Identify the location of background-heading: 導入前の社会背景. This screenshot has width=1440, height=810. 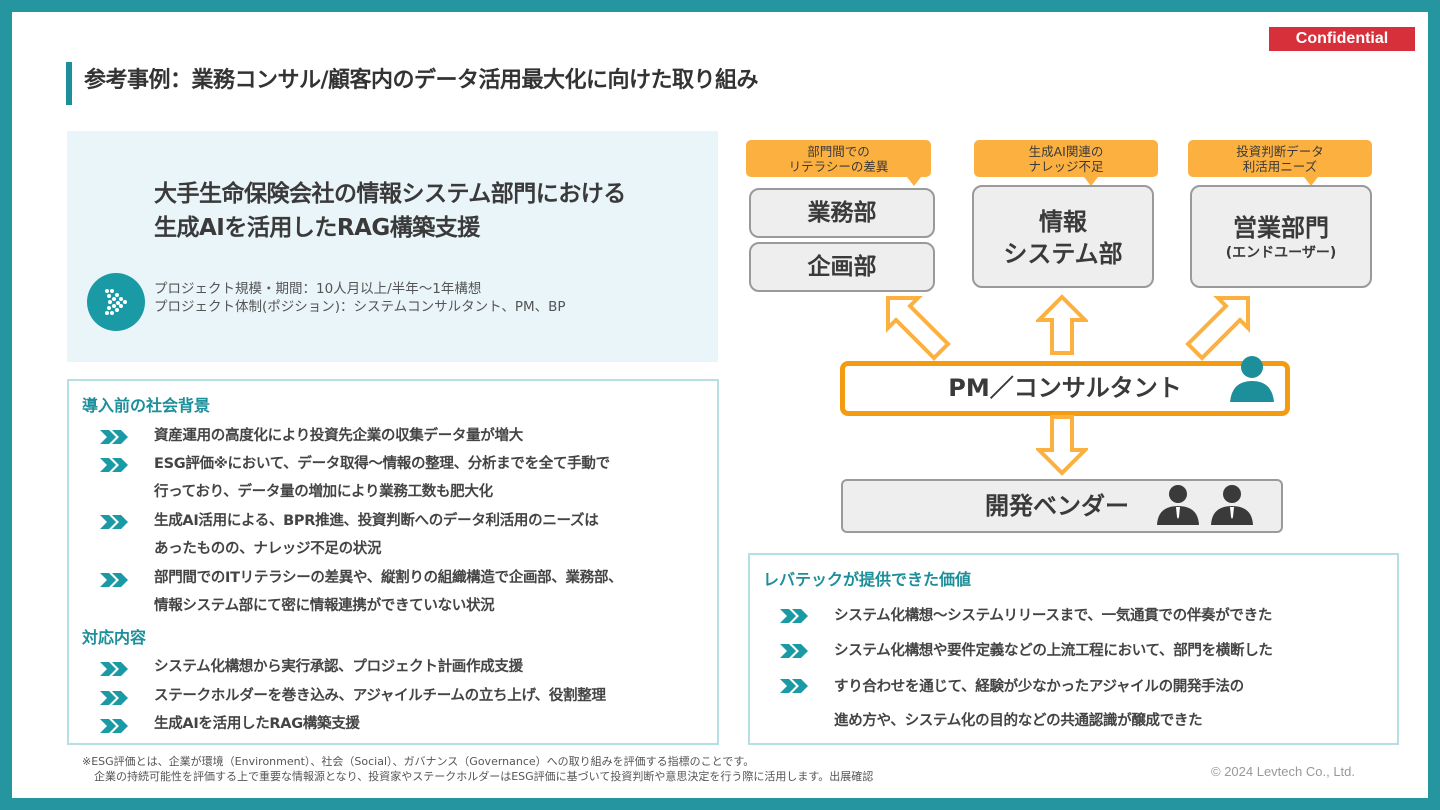
(146, 405).